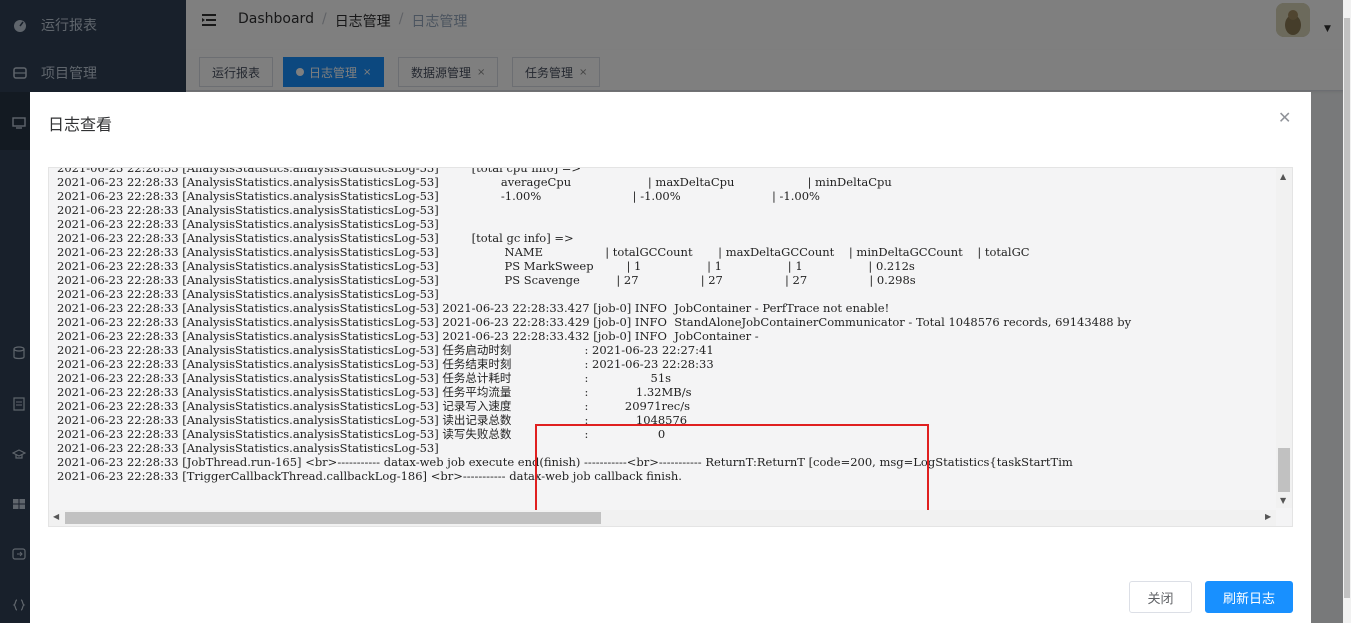  What do you see at coordinates (56, 516) in the screenshot?
I see `scroll-left-icon: ◀` at bounding box center [56, 516].